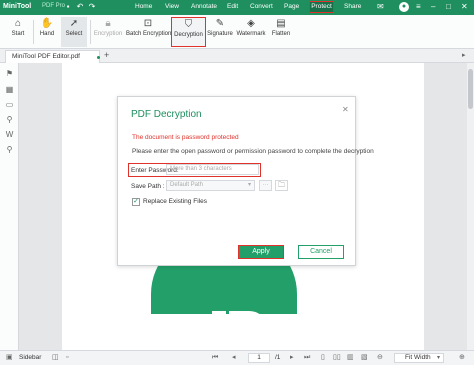 Image resolution: width=474 pixels, height=365 pixels. What do you see at coordinates (265, 185) in the screenshot?
I see `browse-dots-button: ···` at bounding box center [265, 185].